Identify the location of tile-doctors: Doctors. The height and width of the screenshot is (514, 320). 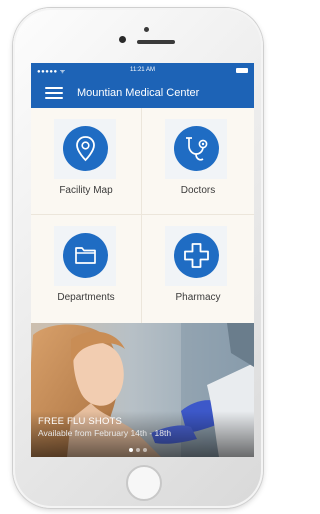
(198, 161).